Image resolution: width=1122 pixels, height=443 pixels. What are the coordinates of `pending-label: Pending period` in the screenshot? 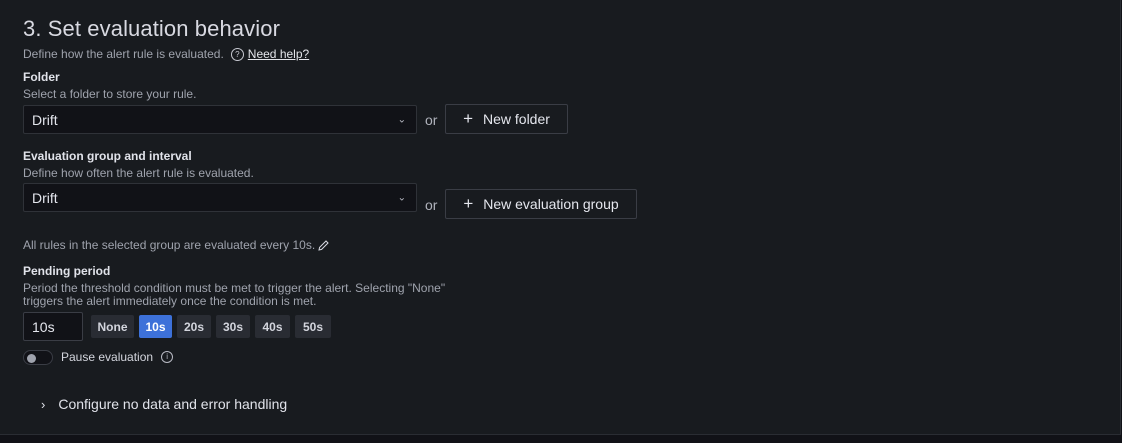 It's located at (67, 271).